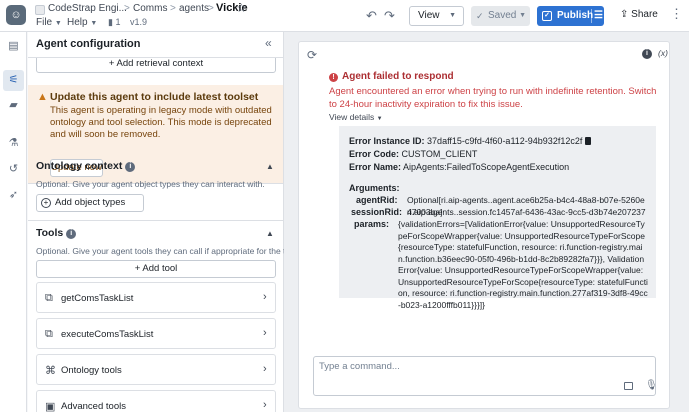  Describe the element at coordinates (485, 376) in the screenshot. I see `command-box: 🎙` at that location.